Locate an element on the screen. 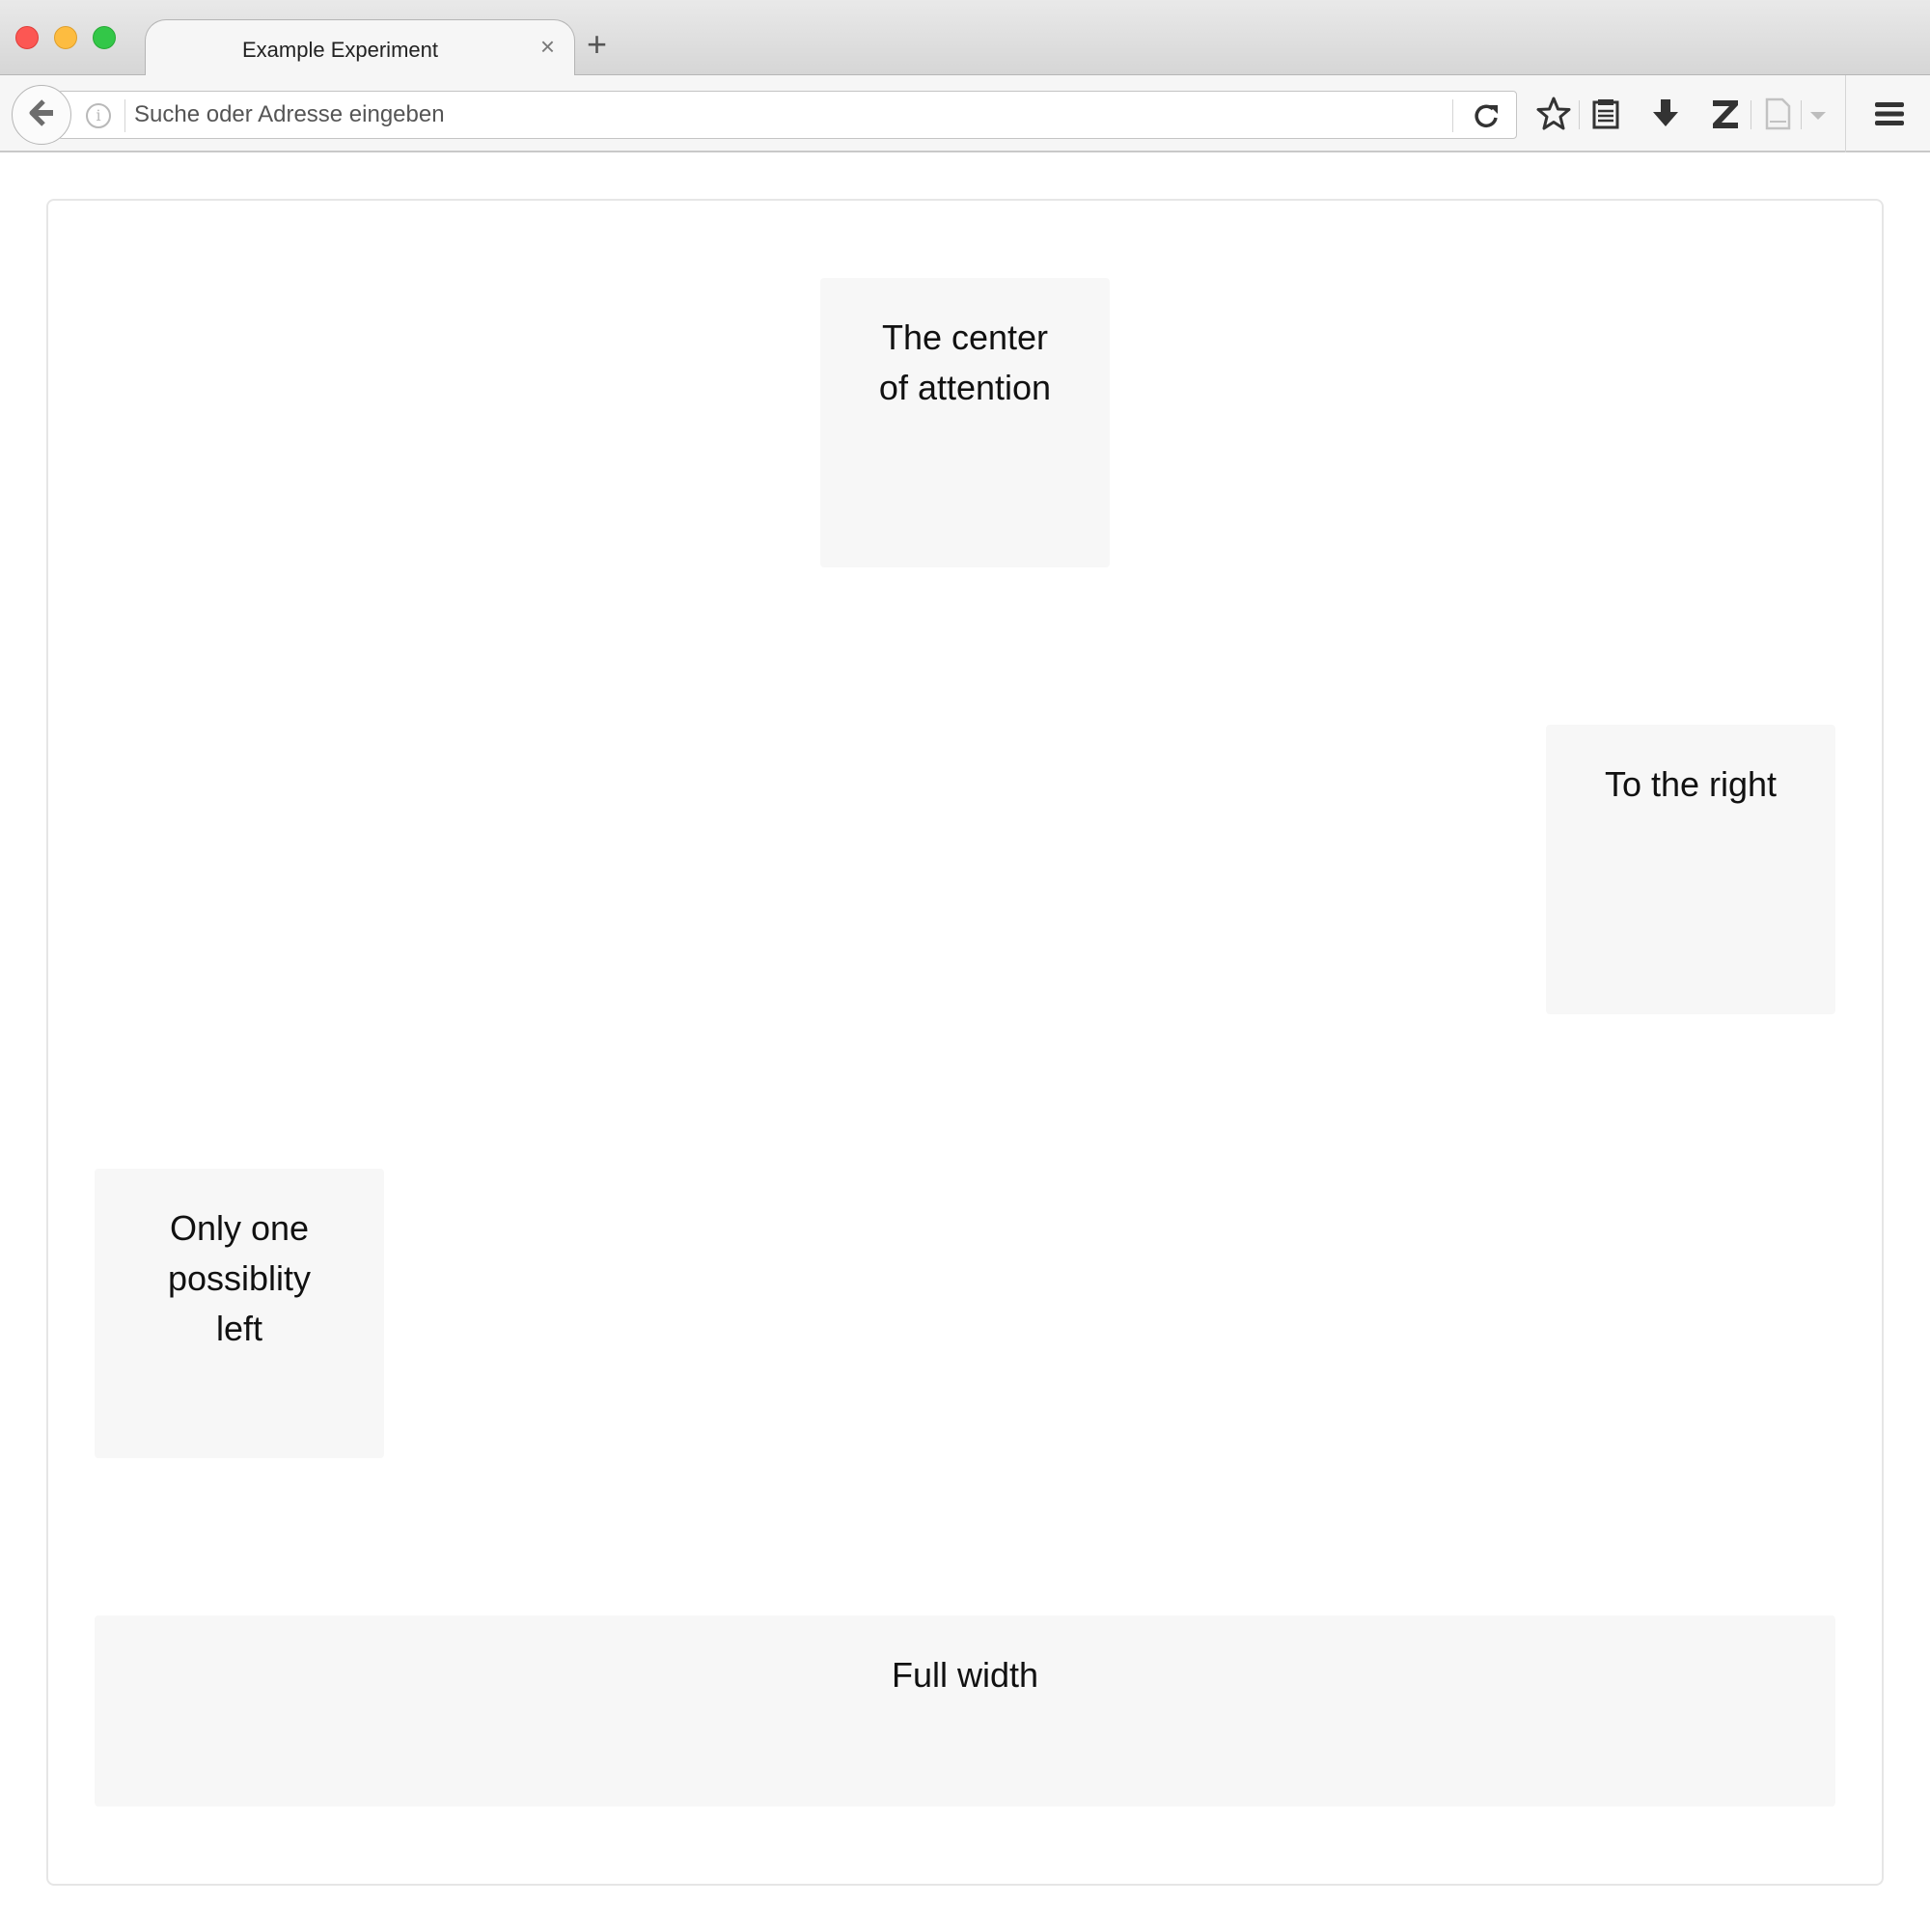 This screenshot has width=1930, height=1932. url-input is located at coordinates (809, 115).